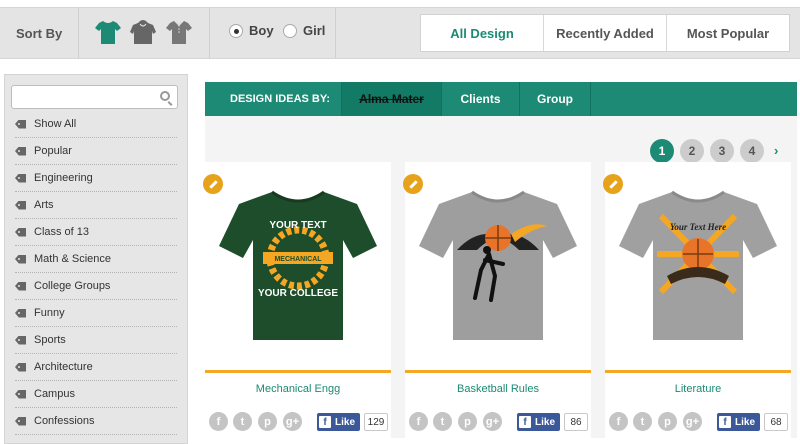  I want to click on category-show-all: Show All, so click(96, 124).